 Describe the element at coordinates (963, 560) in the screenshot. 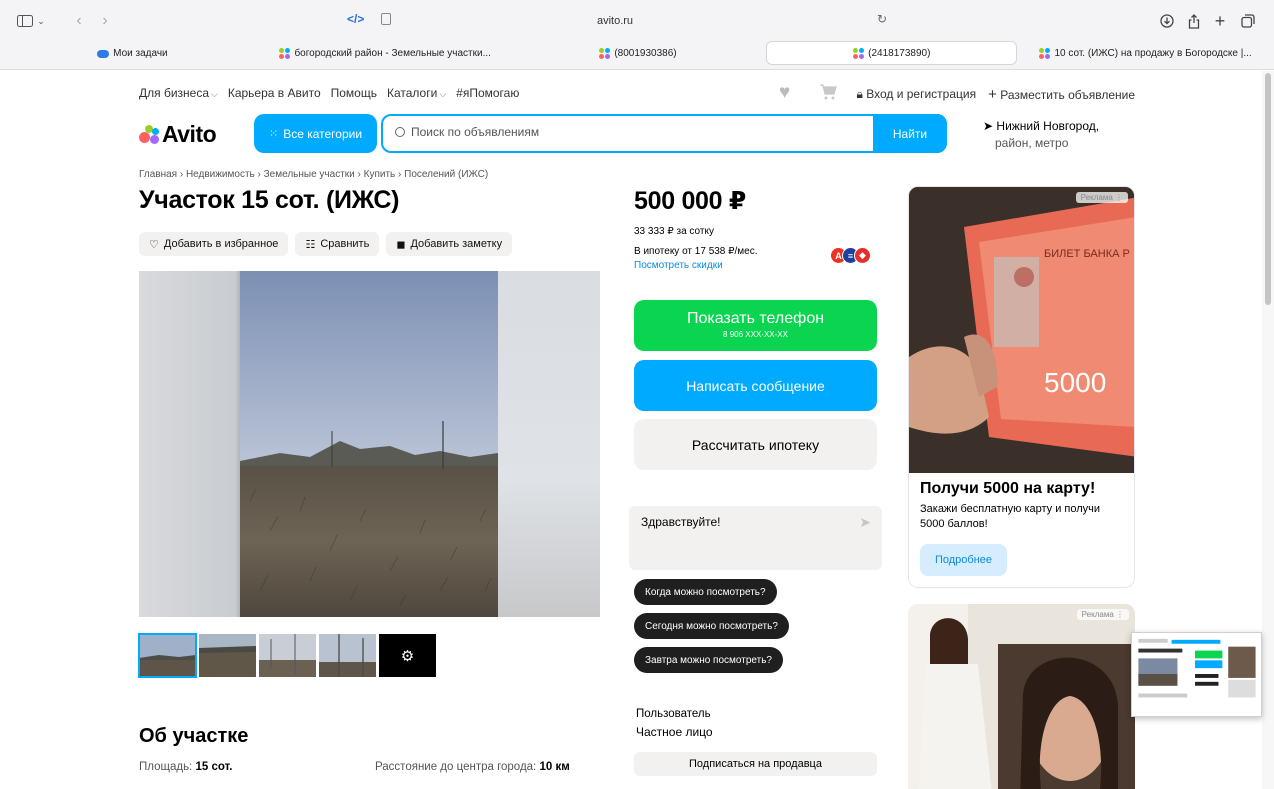

I see `ad-more-button: Подробнее` at that location.